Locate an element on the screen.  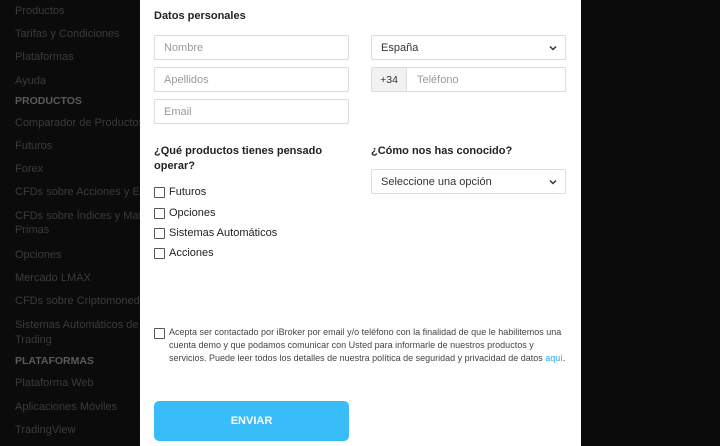
sidebar-item: Productos is located at coordinates (40, 11).